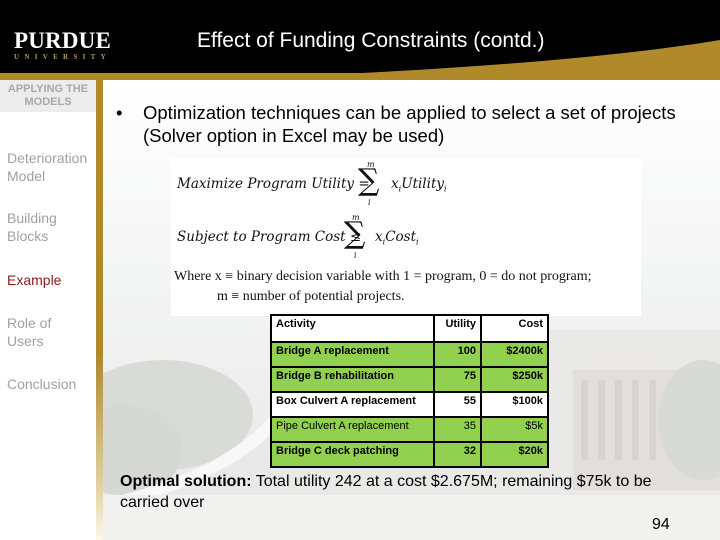 The width and height of the screenshot is (720, 540). I want to click on cell-cost: $2400k, so click(514, 354).